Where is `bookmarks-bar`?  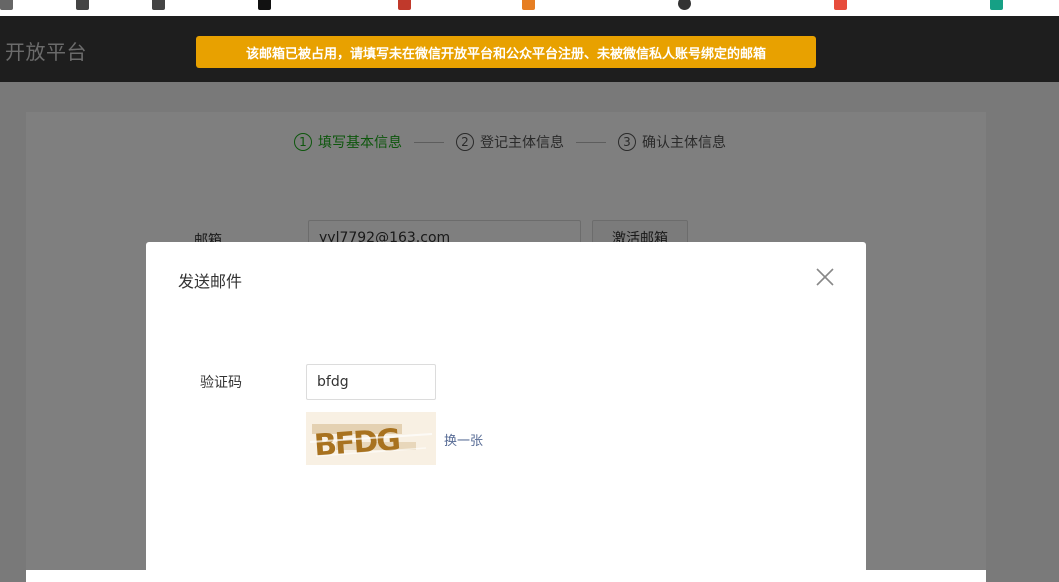 bookmarks-bar is located at coordinates (529, 8).